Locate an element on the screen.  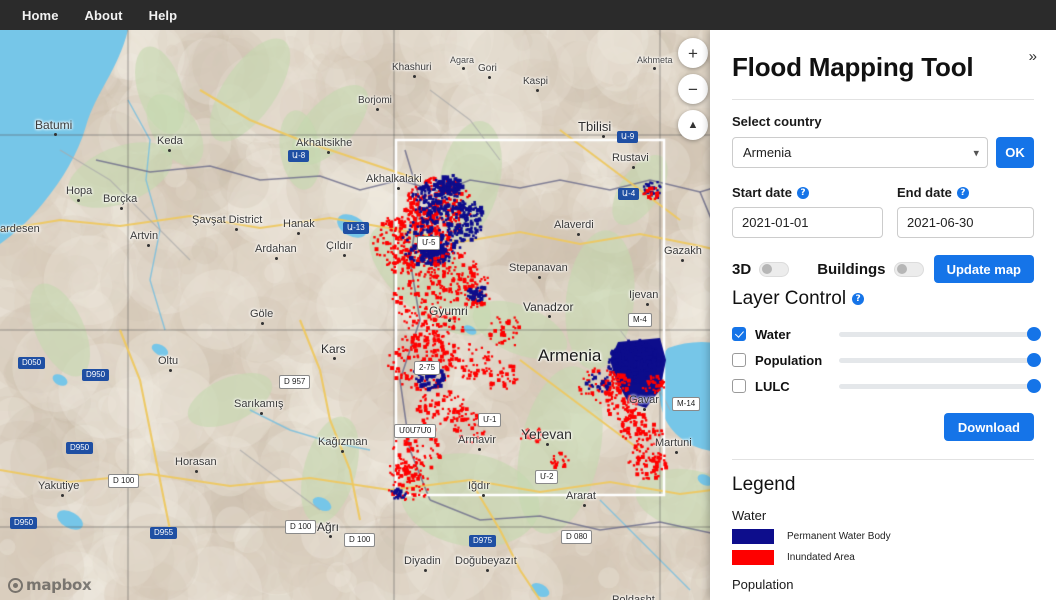
start-date-label: Start date is located at coordinates (762, 192).